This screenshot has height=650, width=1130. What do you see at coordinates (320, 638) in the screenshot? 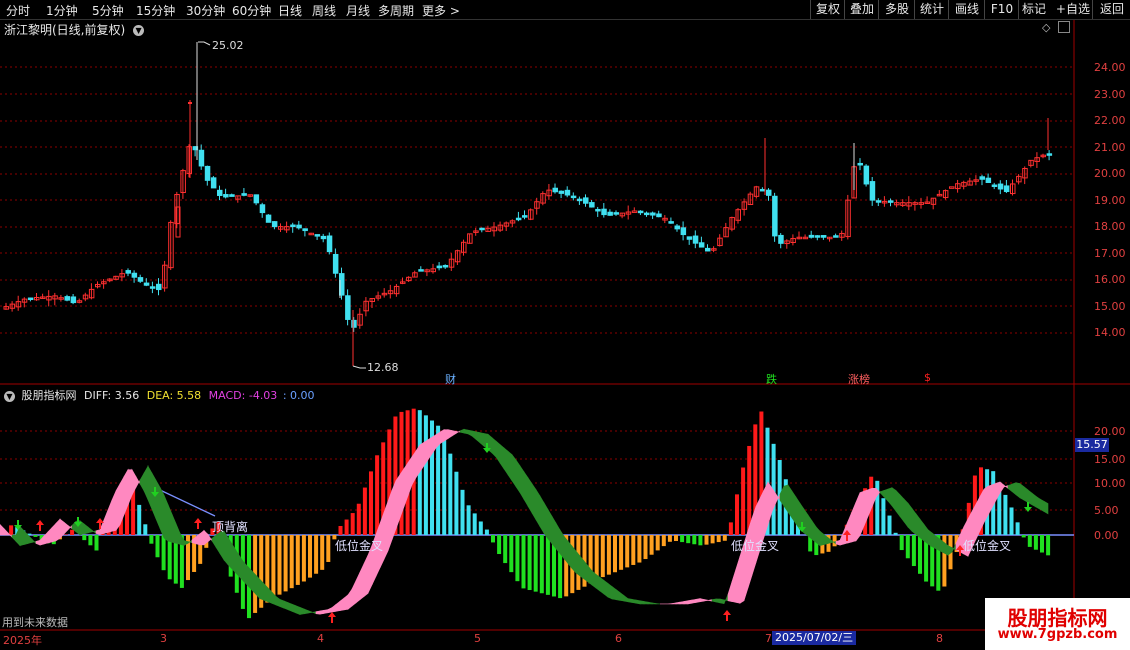
I see `x-label-4: 4` at bounding box center [320, 638].